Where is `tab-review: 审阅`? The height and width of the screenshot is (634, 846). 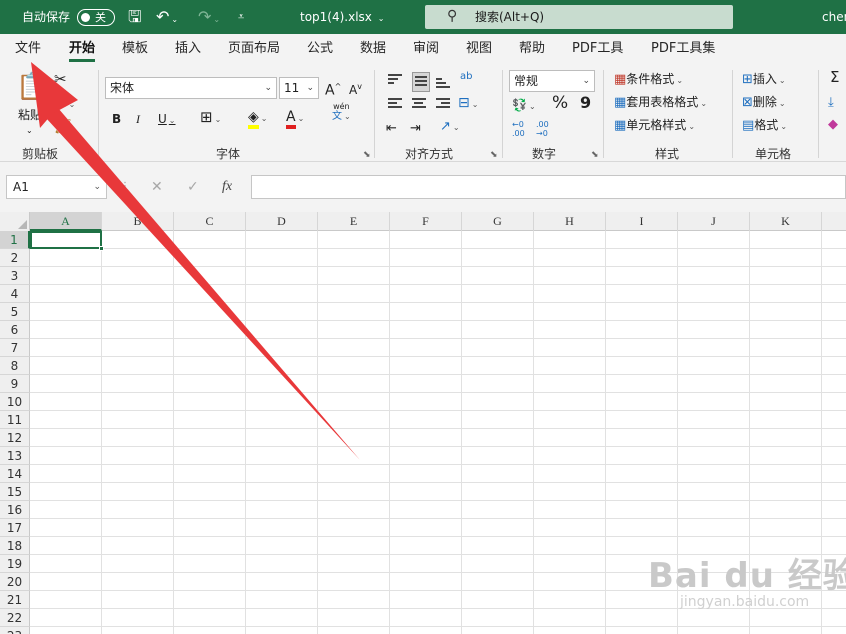 tab-review: 审阅 is located at coordinates (426, 49).